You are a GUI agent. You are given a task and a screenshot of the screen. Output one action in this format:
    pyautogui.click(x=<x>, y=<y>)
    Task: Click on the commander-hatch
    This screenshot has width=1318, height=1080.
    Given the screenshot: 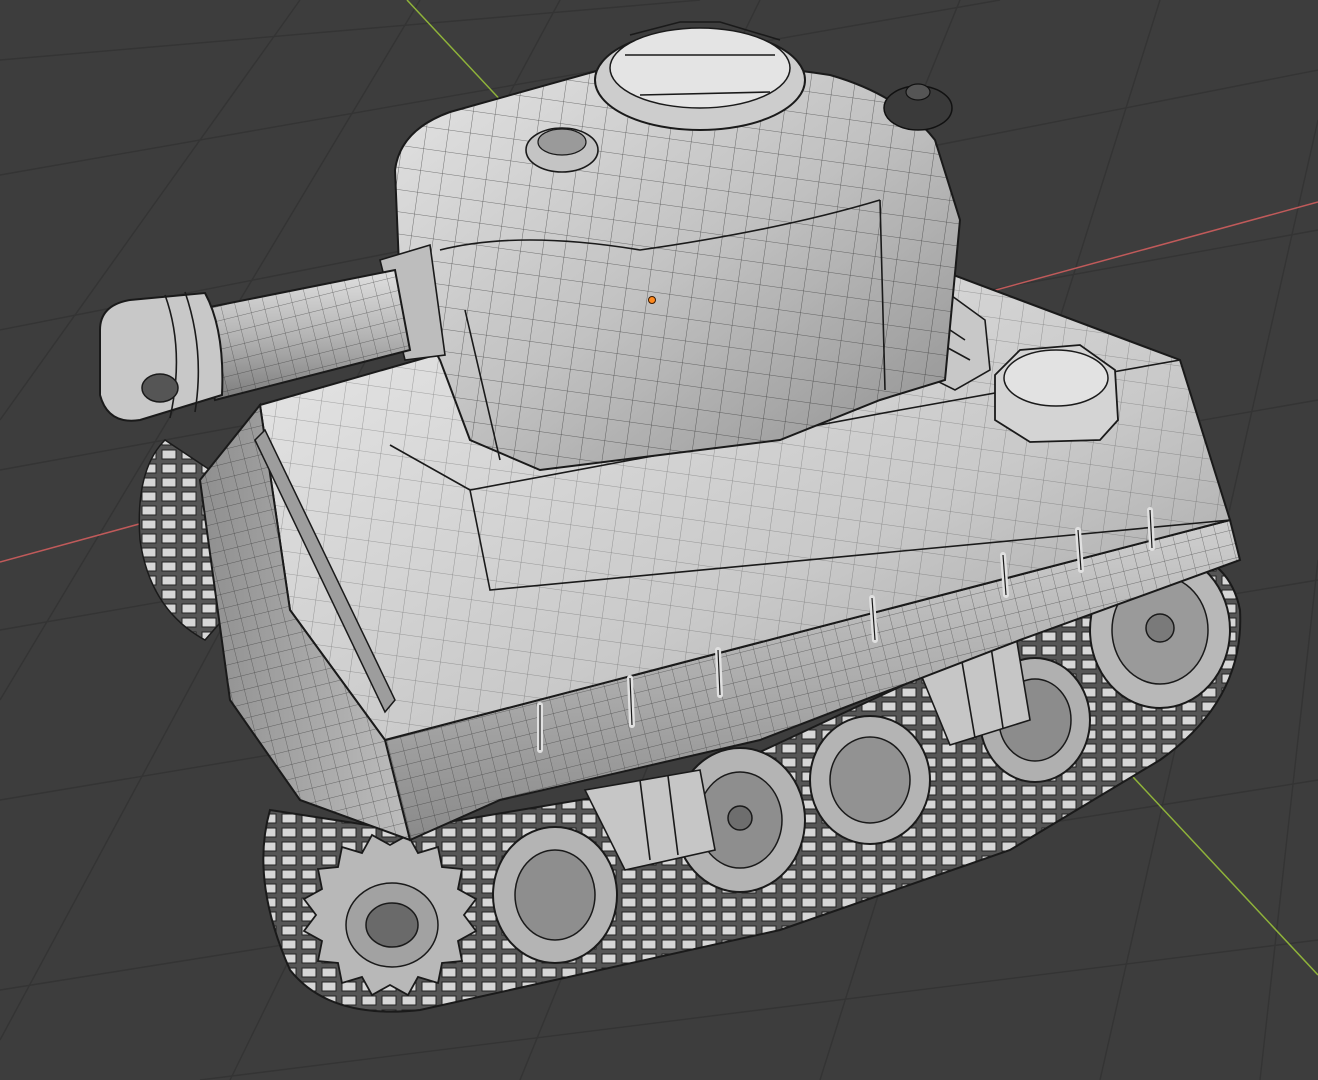 What is the action you would take?
    pyautogui.click(x=700, y=76)
    